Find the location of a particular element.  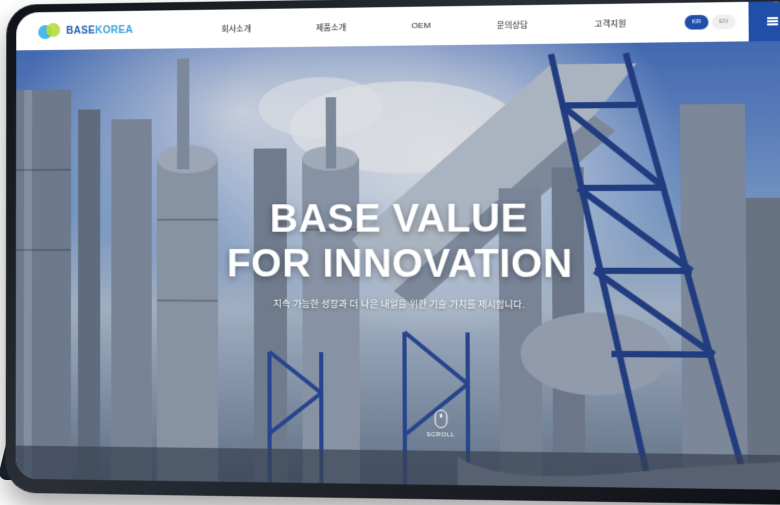

main-nav: 회사소개 제품소개 OEM 문의상담 고객지원 is located at coordinates (424, 26).